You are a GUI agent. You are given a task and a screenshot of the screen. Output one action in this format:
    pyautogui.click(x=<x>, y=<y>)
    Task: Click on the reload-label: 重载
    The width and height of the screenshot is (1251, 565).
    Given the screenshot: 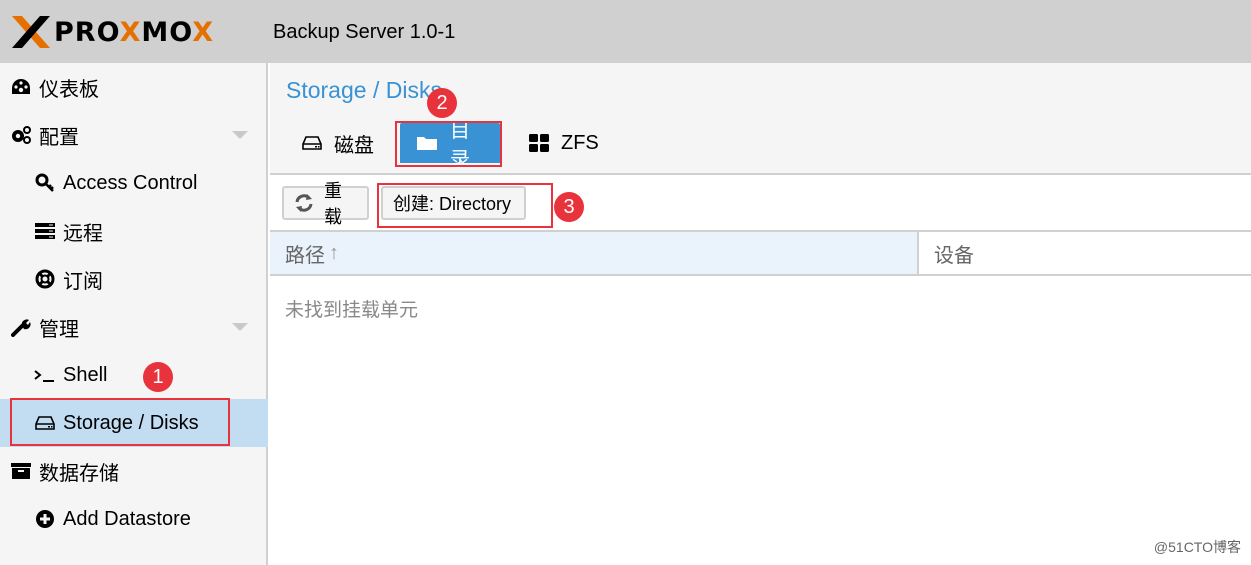 What is the action you would take?
    pyautogui.click(x=333, y=204)
    